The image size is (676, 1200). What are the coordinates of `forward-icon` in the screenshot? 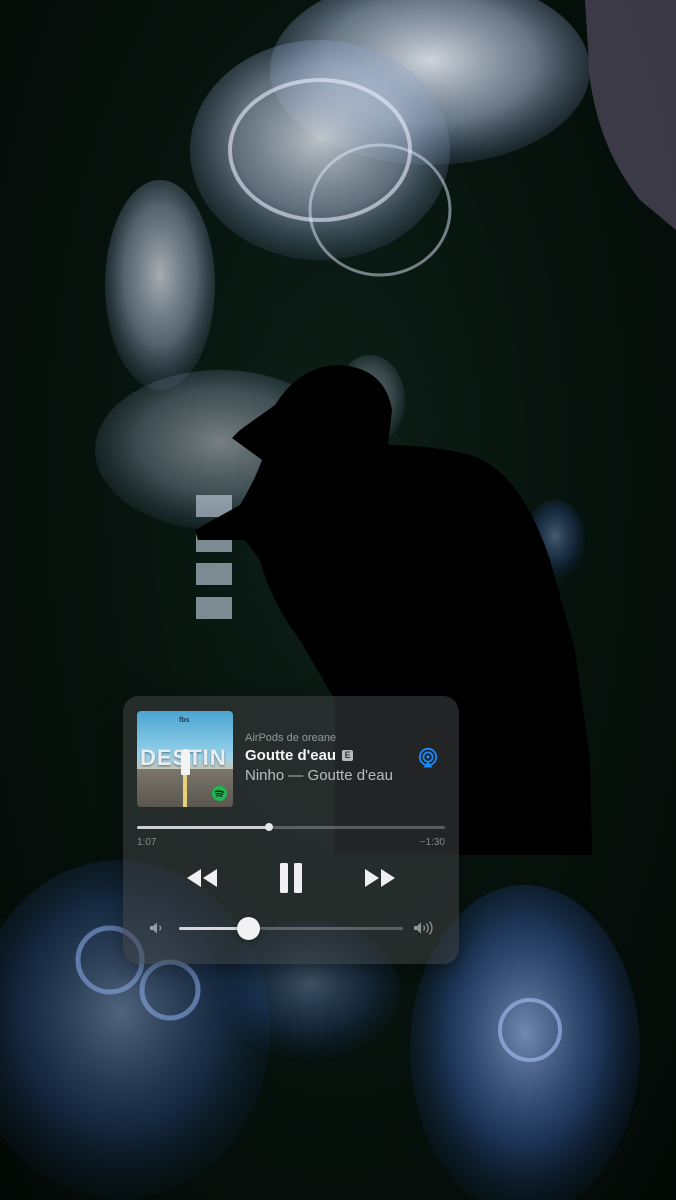 It's located at (380, 878).